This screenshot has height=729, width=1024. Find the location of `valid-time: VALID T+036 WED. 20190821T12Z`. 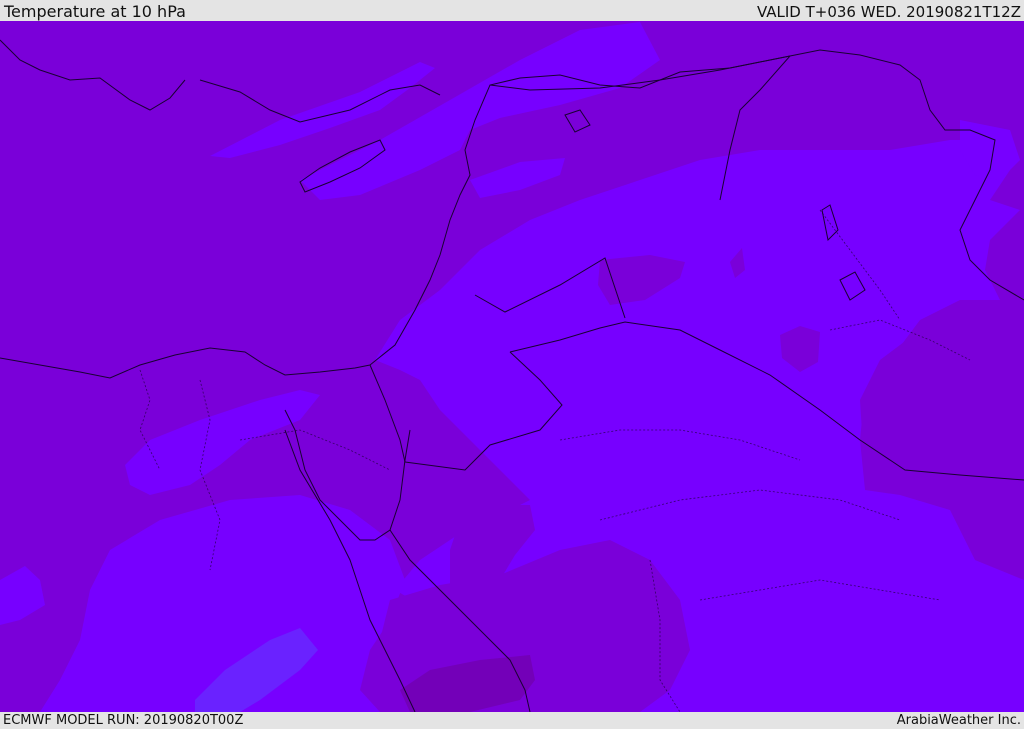

valid-time: VALID T+036 WED. 20190821T12Z is located at coordinates (888, 12).